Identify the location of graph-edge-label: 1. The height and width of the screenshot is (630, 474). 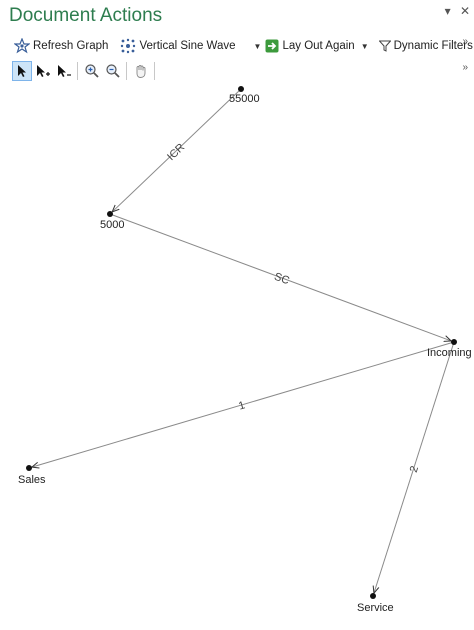
(241, 405).